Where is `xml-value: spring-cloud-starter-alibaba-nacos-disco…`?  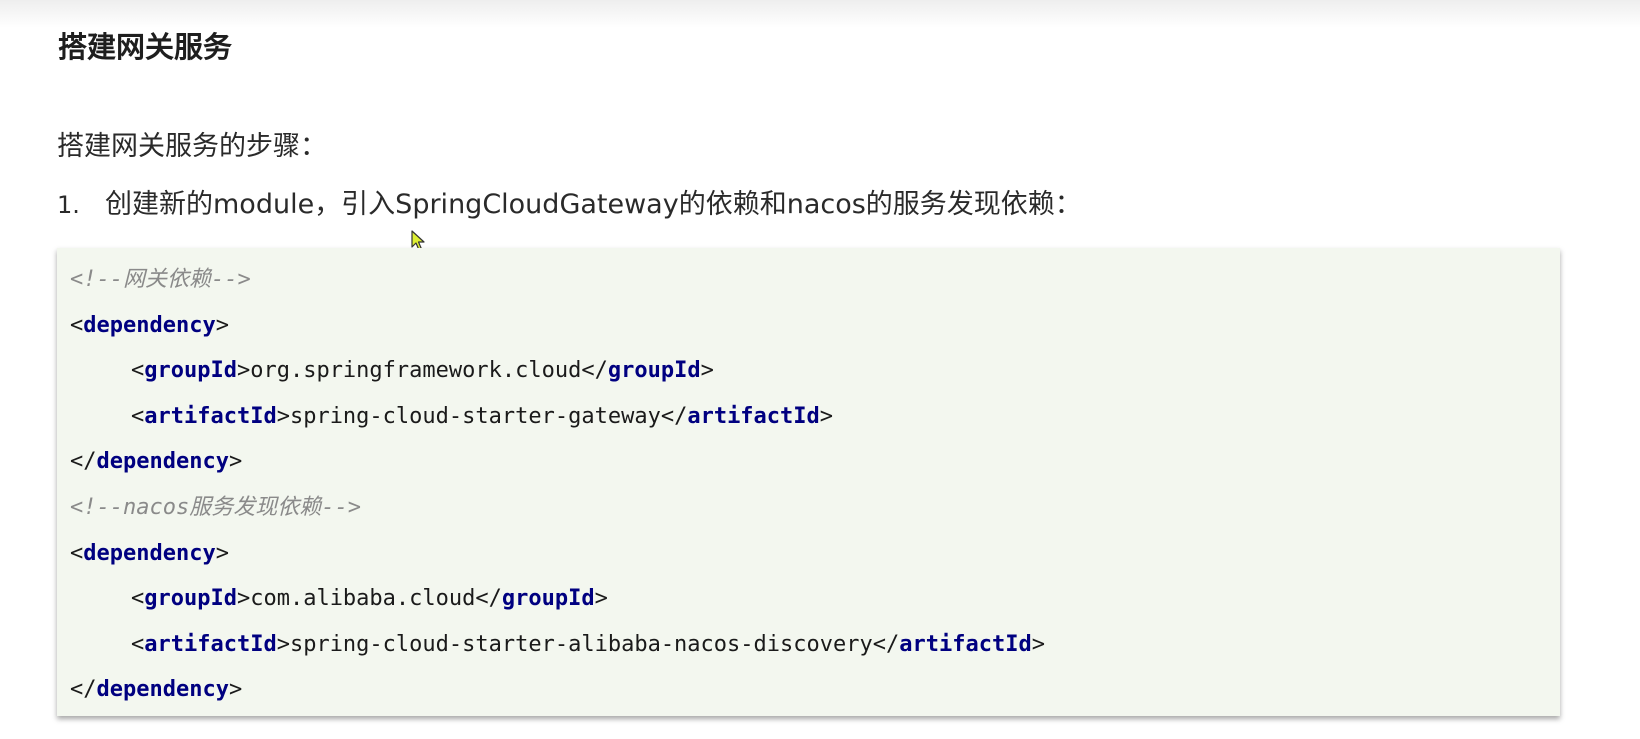 xml-value: spring-cloud-starter-alibaba-nacos-disco… is located at coordinates (581, 644).